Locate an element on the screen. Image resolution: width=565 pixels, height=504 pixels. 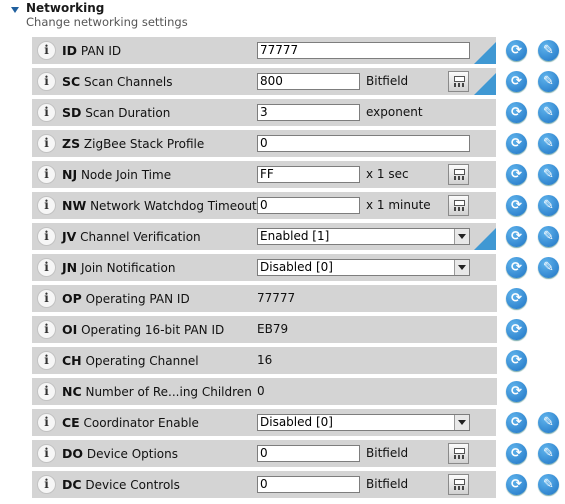
setting-code: NC is located at coordinates (72, 391).